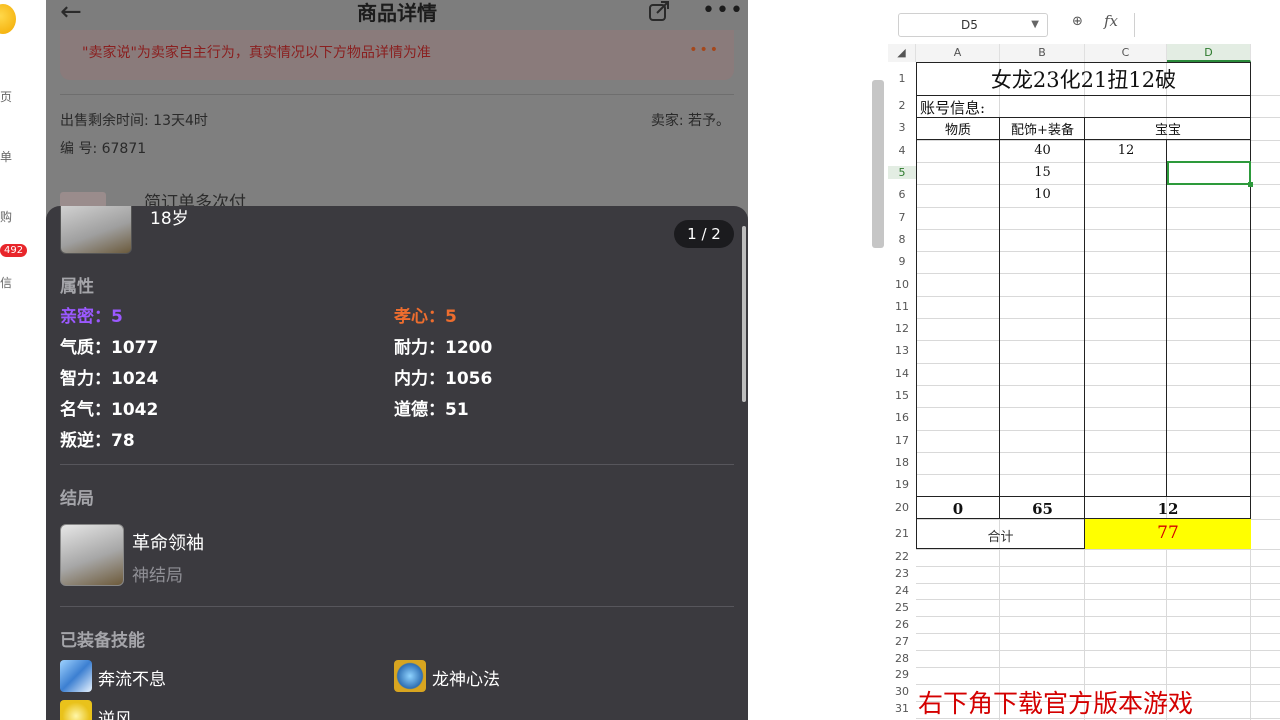 The width and height of the screenshot is (1280, 720). Describe the element at coordinates (902, 573) in the screenshot. I see `row-header: 23` at that location.